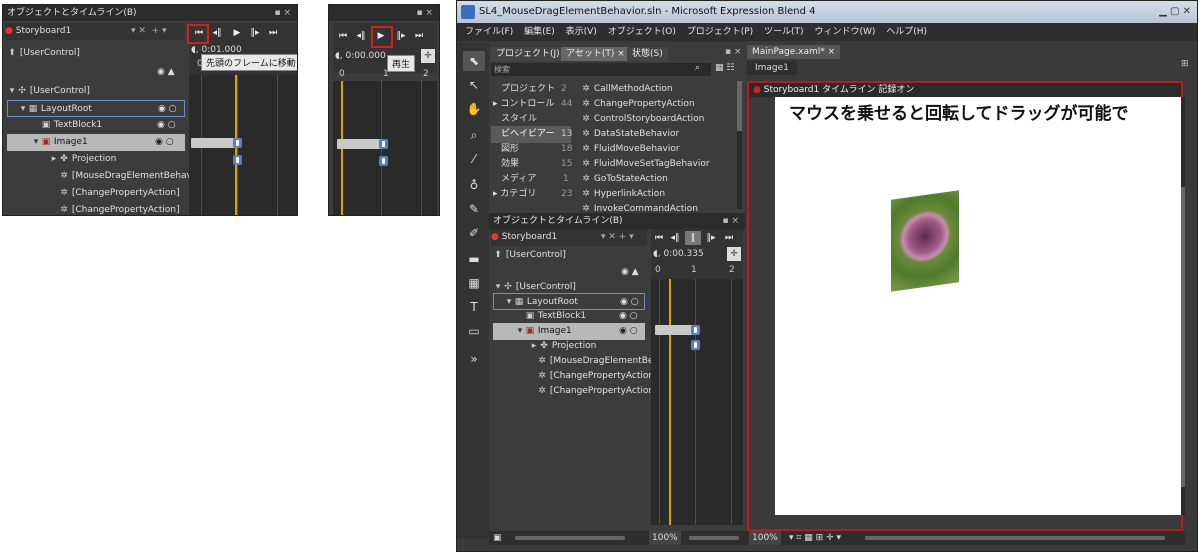 The height and width of the screenshot is (552, 1200). I want to click on tab-mainpage: MainPage.xaml* ×, so click(794, 52).